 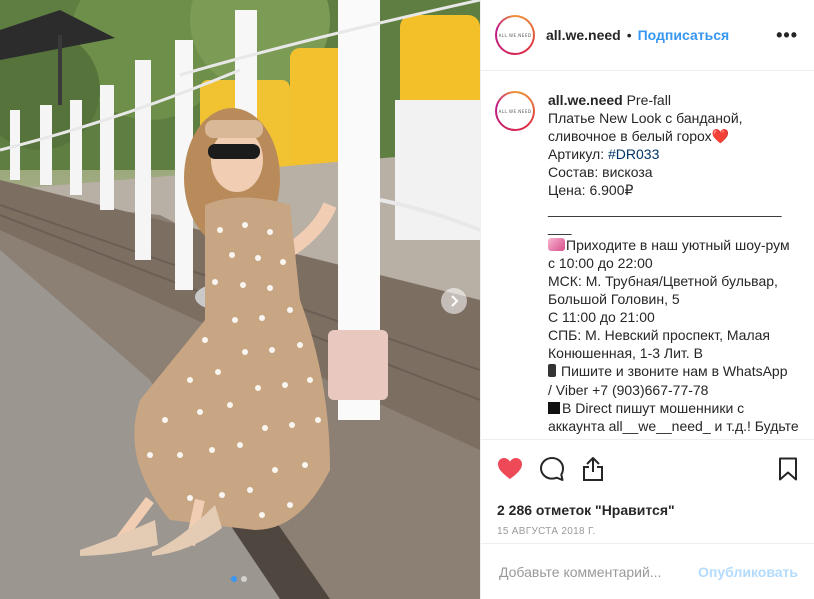 What do you see at coordinates (673, 425) in the screenshot?
I see `caption-line: аккаунта all__we__need_ и т.д.! Будьте` at bounding box center [673, 425].